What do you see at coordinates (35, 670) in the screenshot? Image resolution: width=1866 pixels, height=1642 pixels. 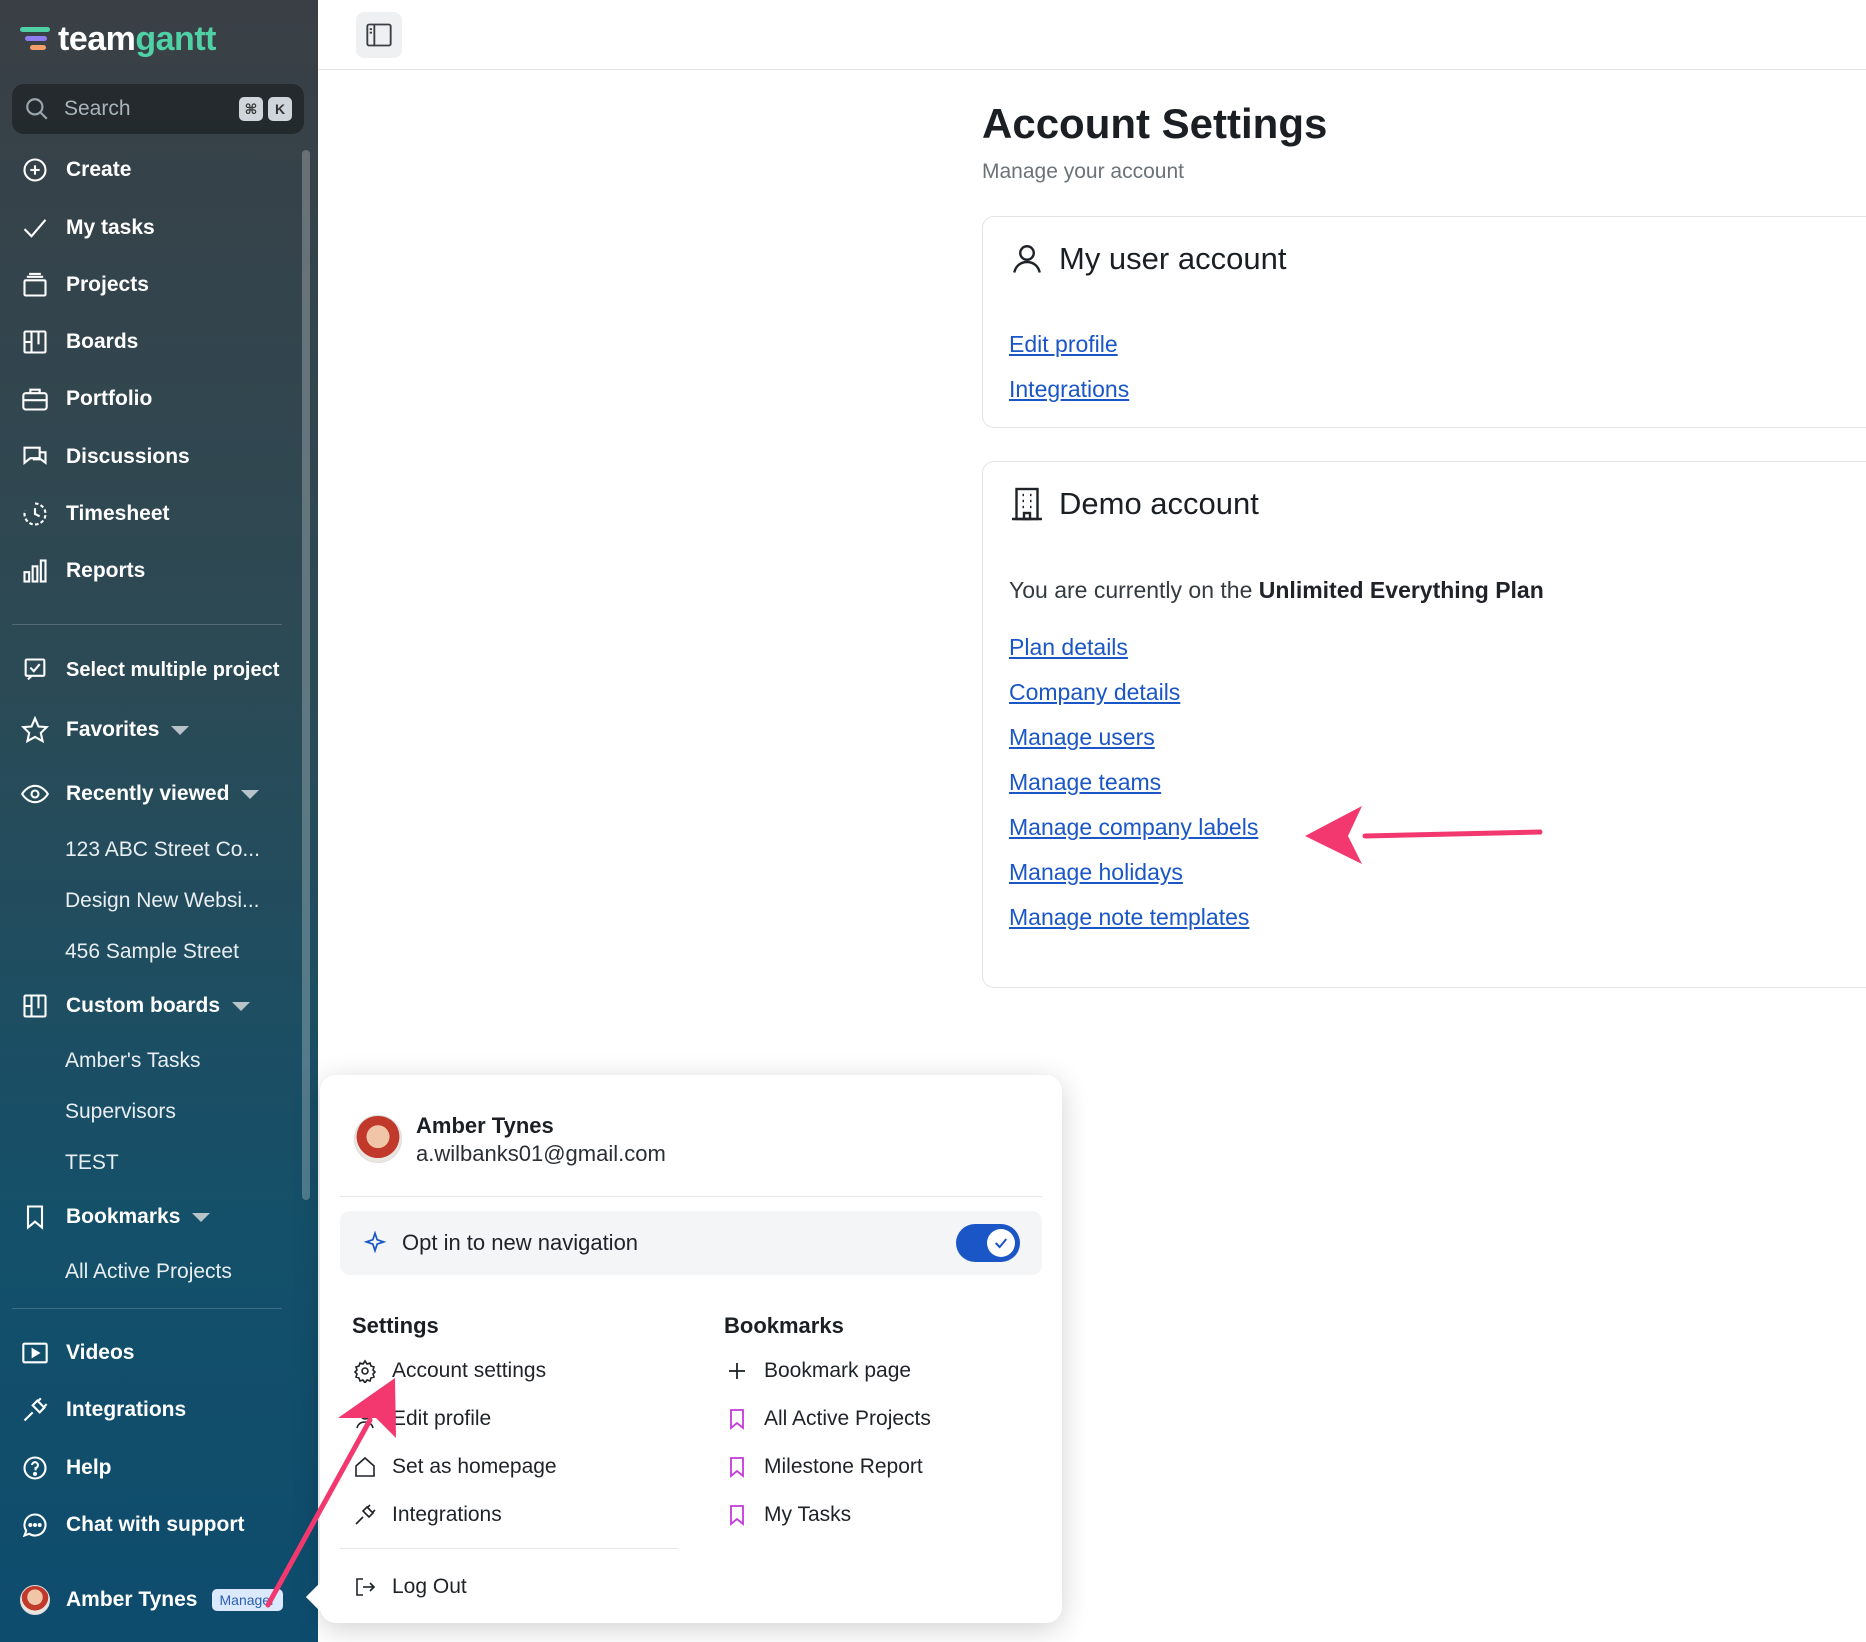 I see `select-icon` at bounding box center [35, 670].